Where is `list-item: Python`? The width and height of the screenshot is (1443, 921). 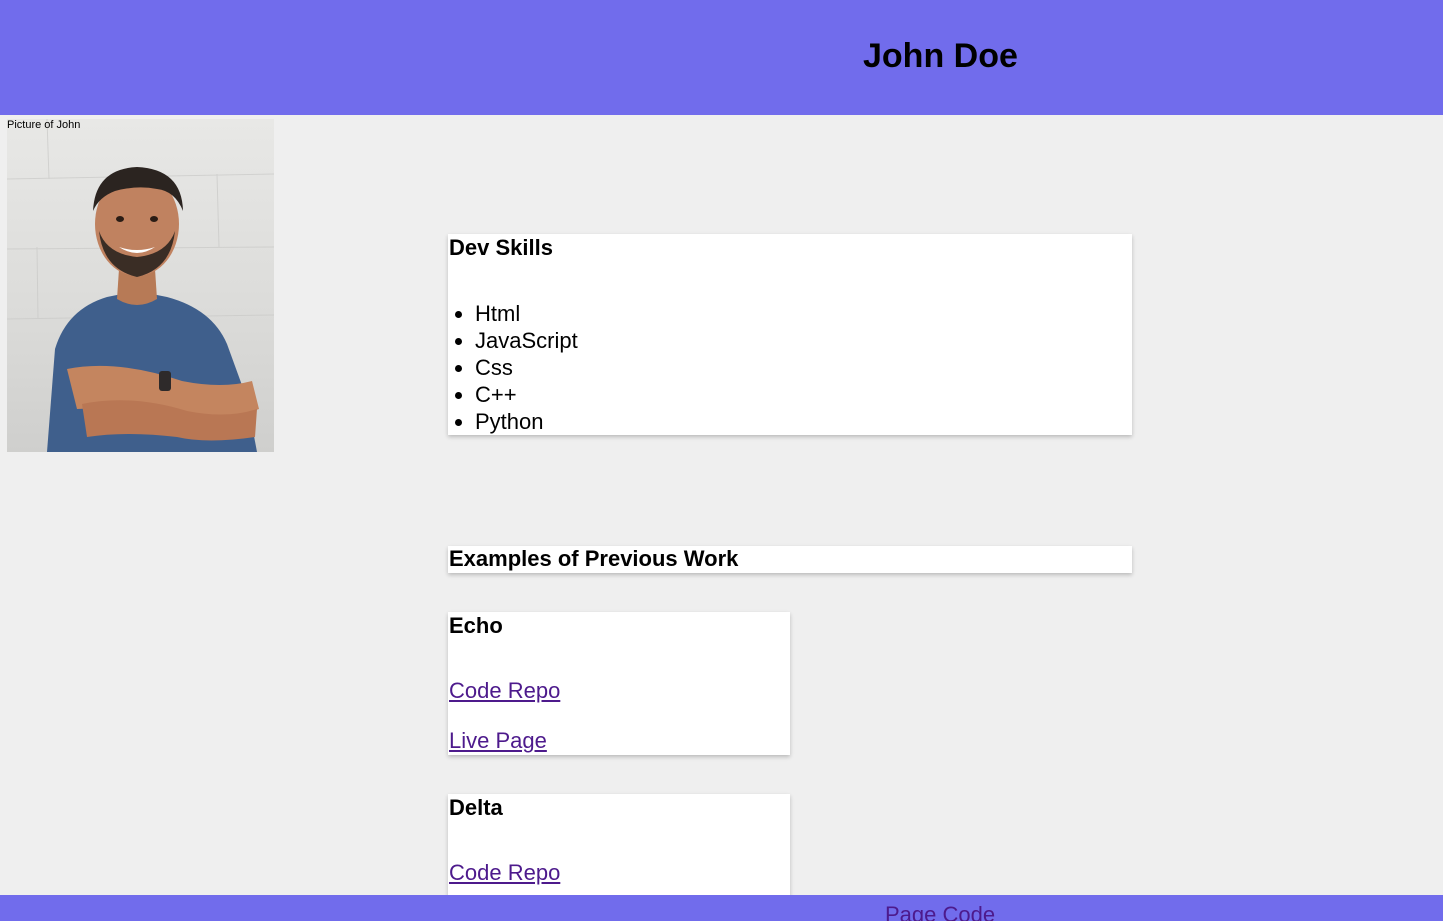
list-item: Python is located at coordinates (526, 421).